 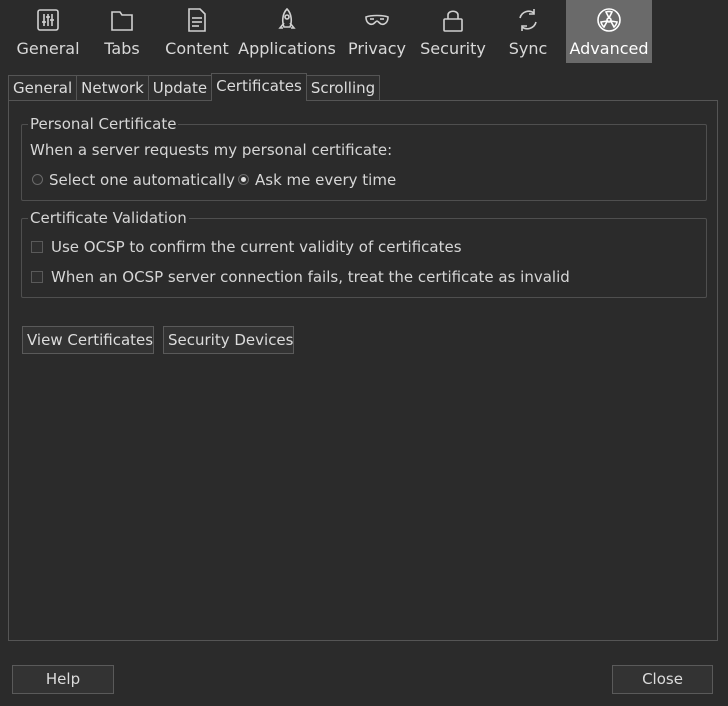 I want to click on radio-select-automatically: Select one automatically, so click(x=133, y=180).